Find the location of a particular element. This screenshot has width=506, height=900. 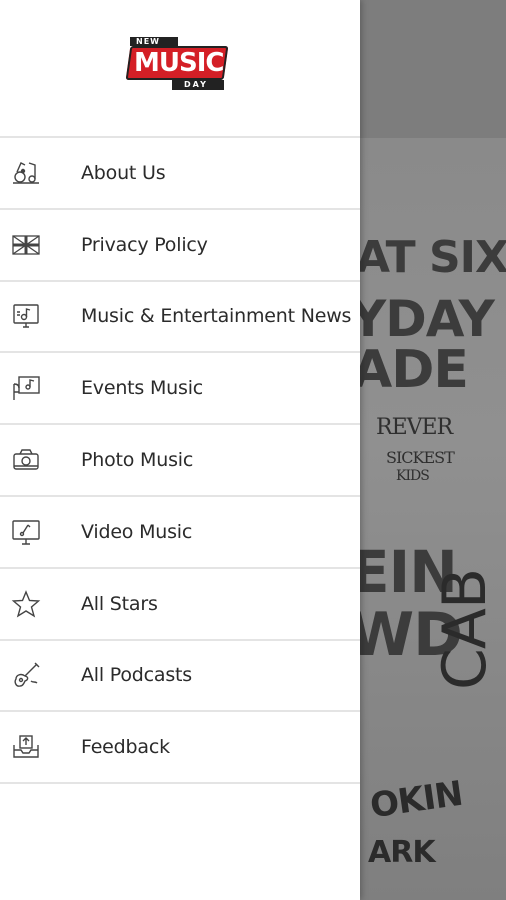

menu-item-label: Photo Music is located at coordinates (137, 460).